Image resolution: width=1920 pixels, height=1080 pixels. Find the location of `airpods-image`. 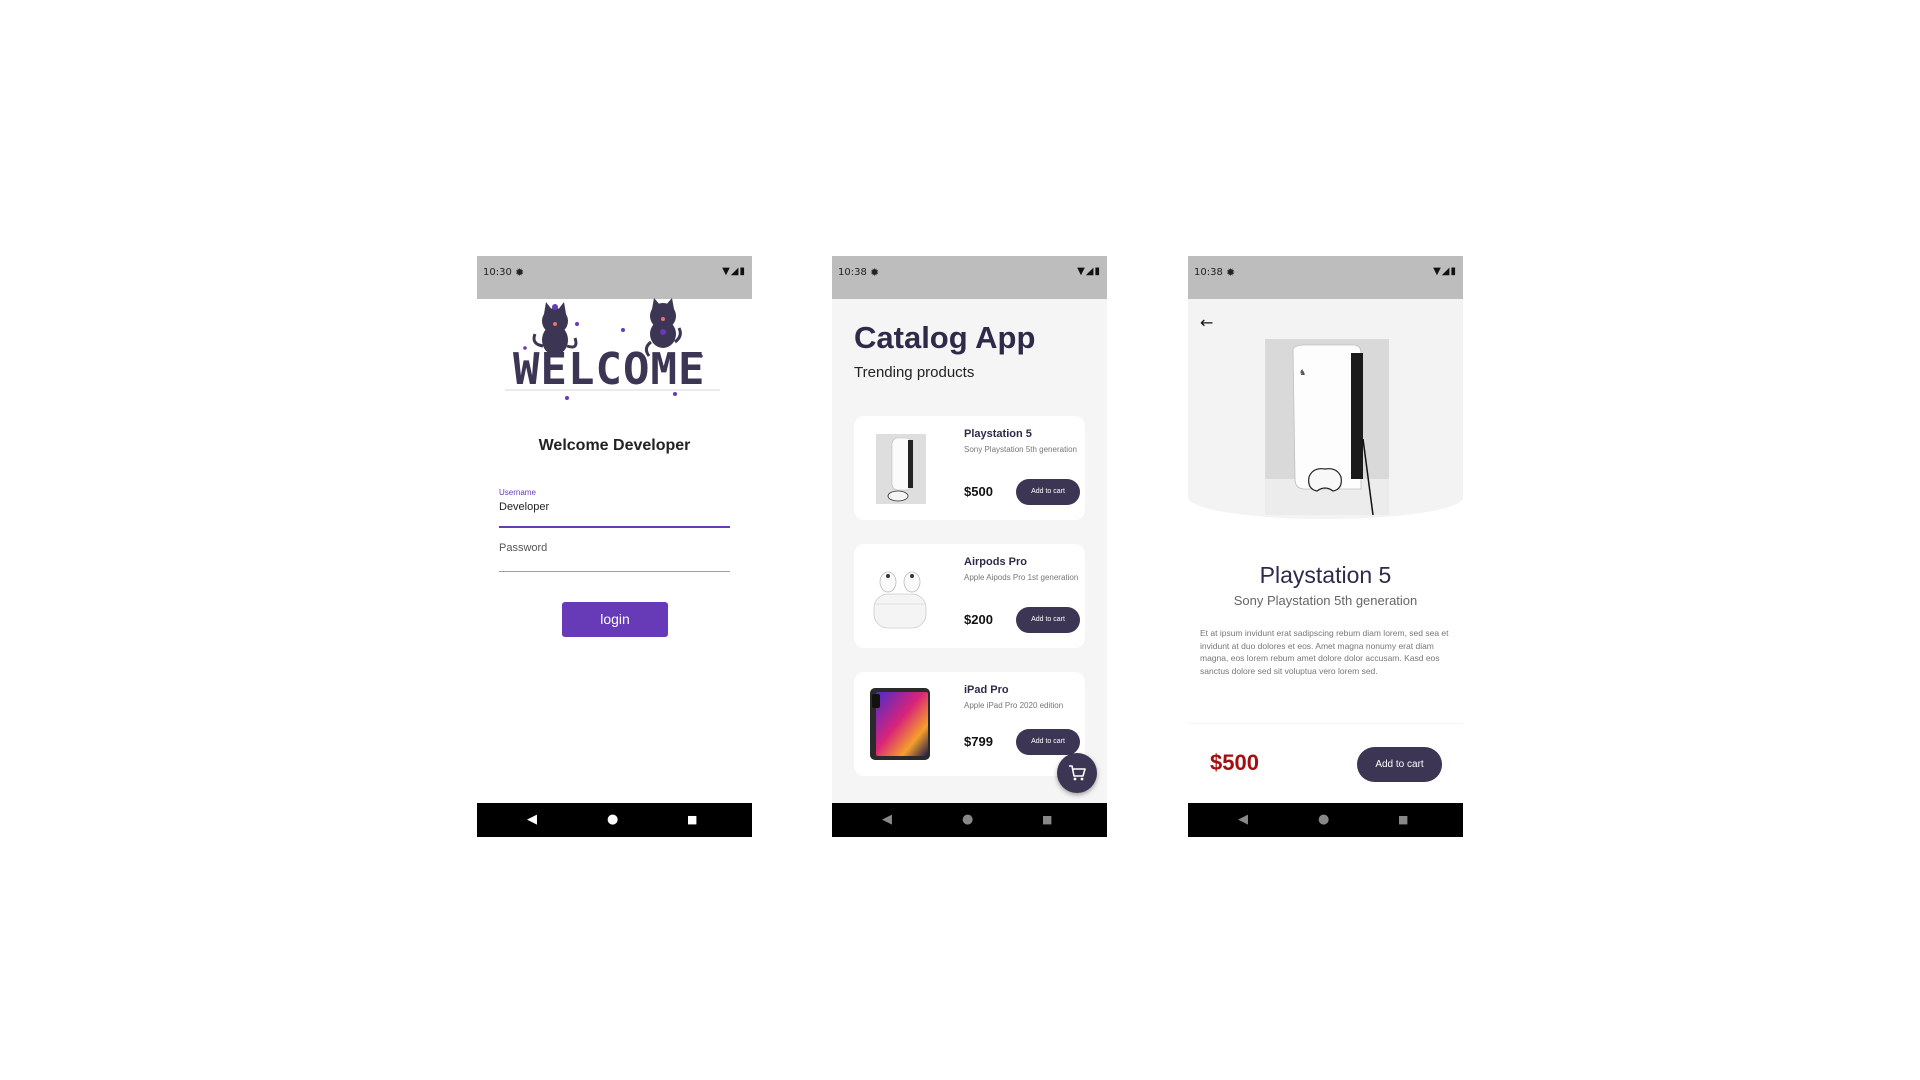

airpods-image is located at coordinates (900, 600).